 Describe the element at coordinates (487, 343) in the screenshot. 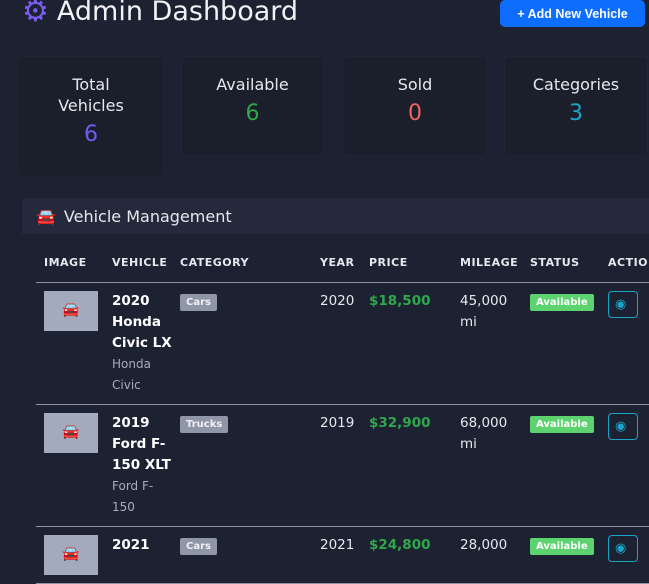

I see `mileage: 45,000 mi` at that location.